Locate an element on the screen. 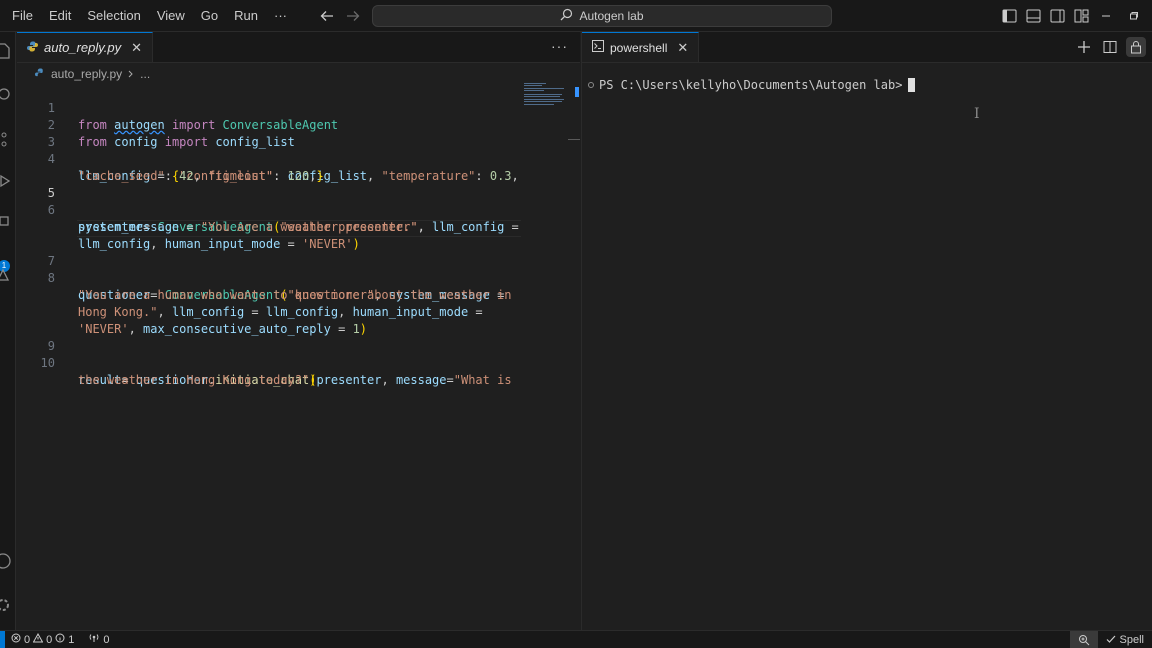  spell-check-status: Spell is located at coordinates (1125, 640).